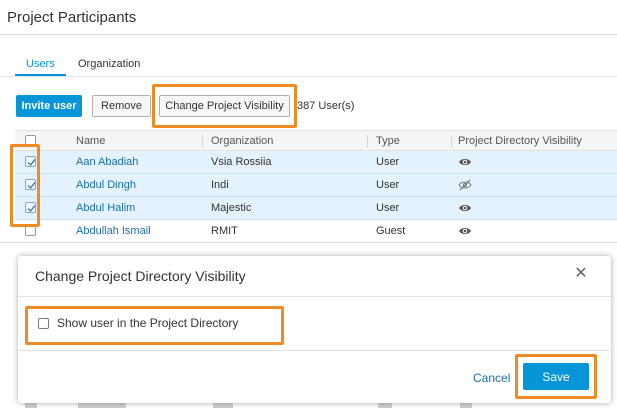  Describe the element at coordinates (49, 106) in the screenshot. I see `invite-user-button: Invite user` at that location.